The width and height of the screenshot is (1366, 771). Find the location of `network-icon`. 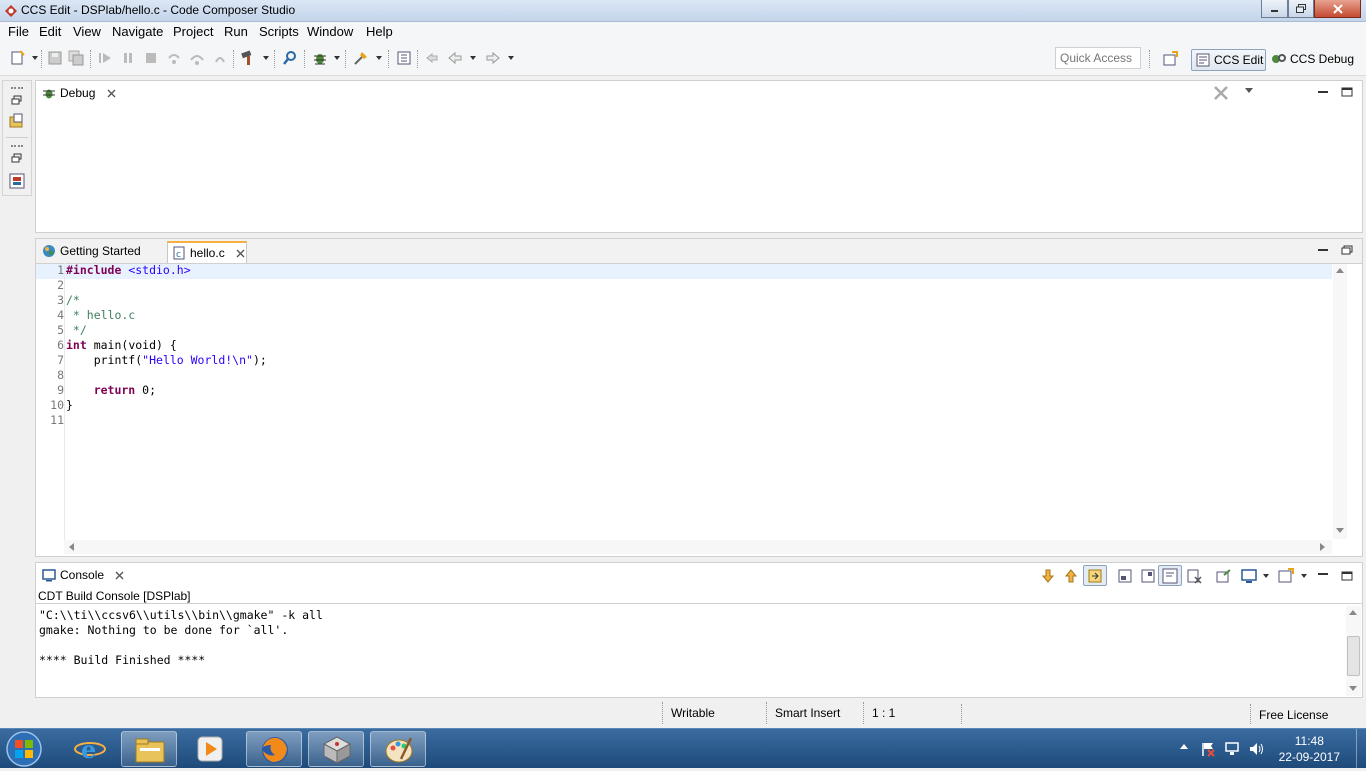

network-icon is located at coordinates (1232, 749).